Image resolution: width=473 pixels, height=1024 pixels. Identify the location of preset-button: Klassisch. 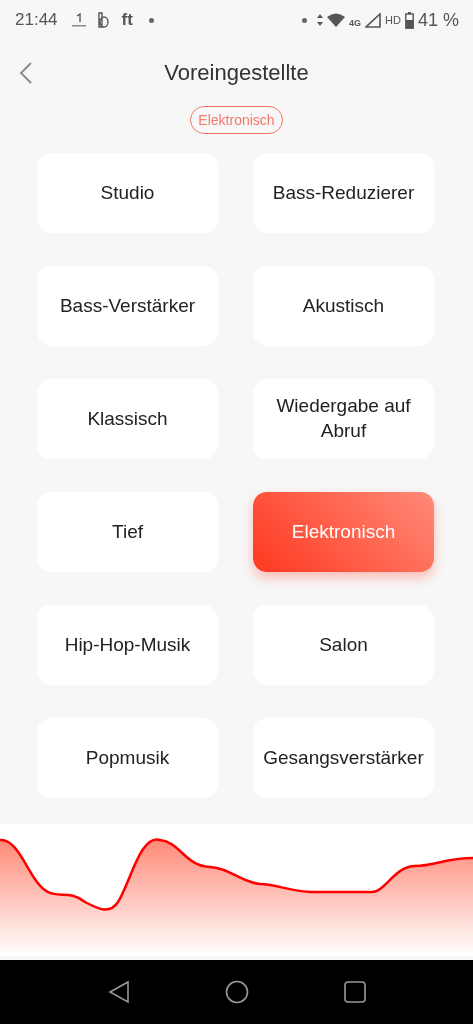
(127, 419).